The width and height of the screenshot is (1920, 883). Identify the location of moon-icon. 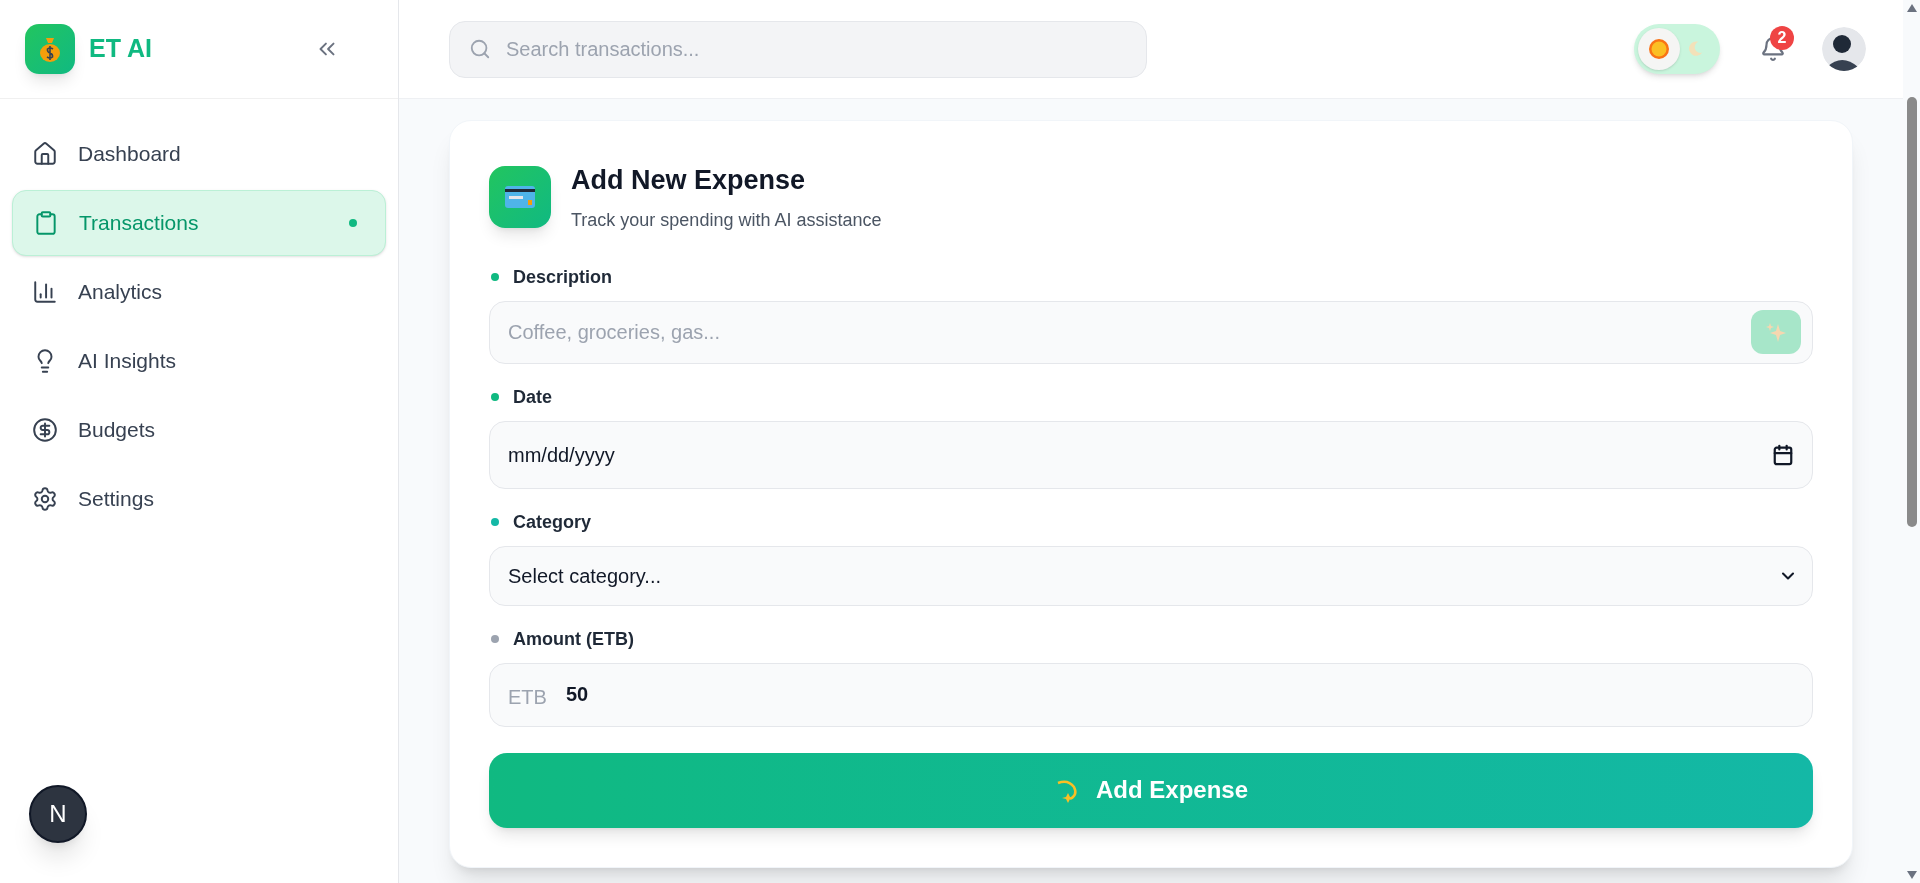
(1695, 49).